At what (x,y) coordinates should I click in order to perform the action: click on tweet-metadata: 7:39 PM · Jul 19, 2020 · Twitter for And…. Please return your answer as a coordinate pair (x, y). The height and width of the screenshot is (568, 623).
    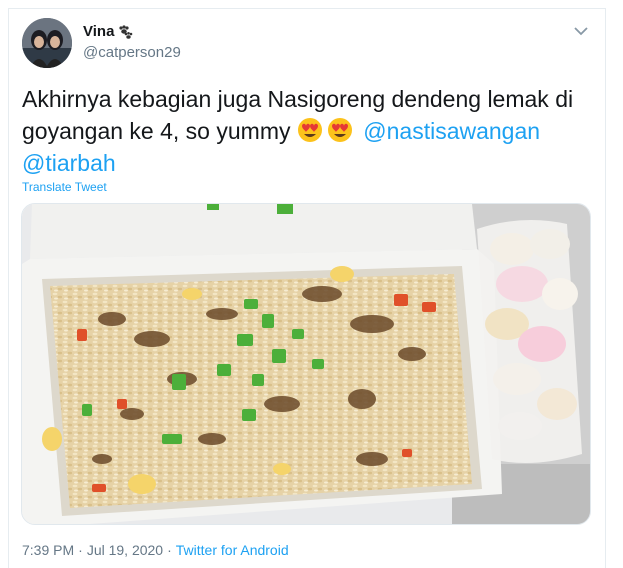
    Looking at the image, I should click on (155, 550).